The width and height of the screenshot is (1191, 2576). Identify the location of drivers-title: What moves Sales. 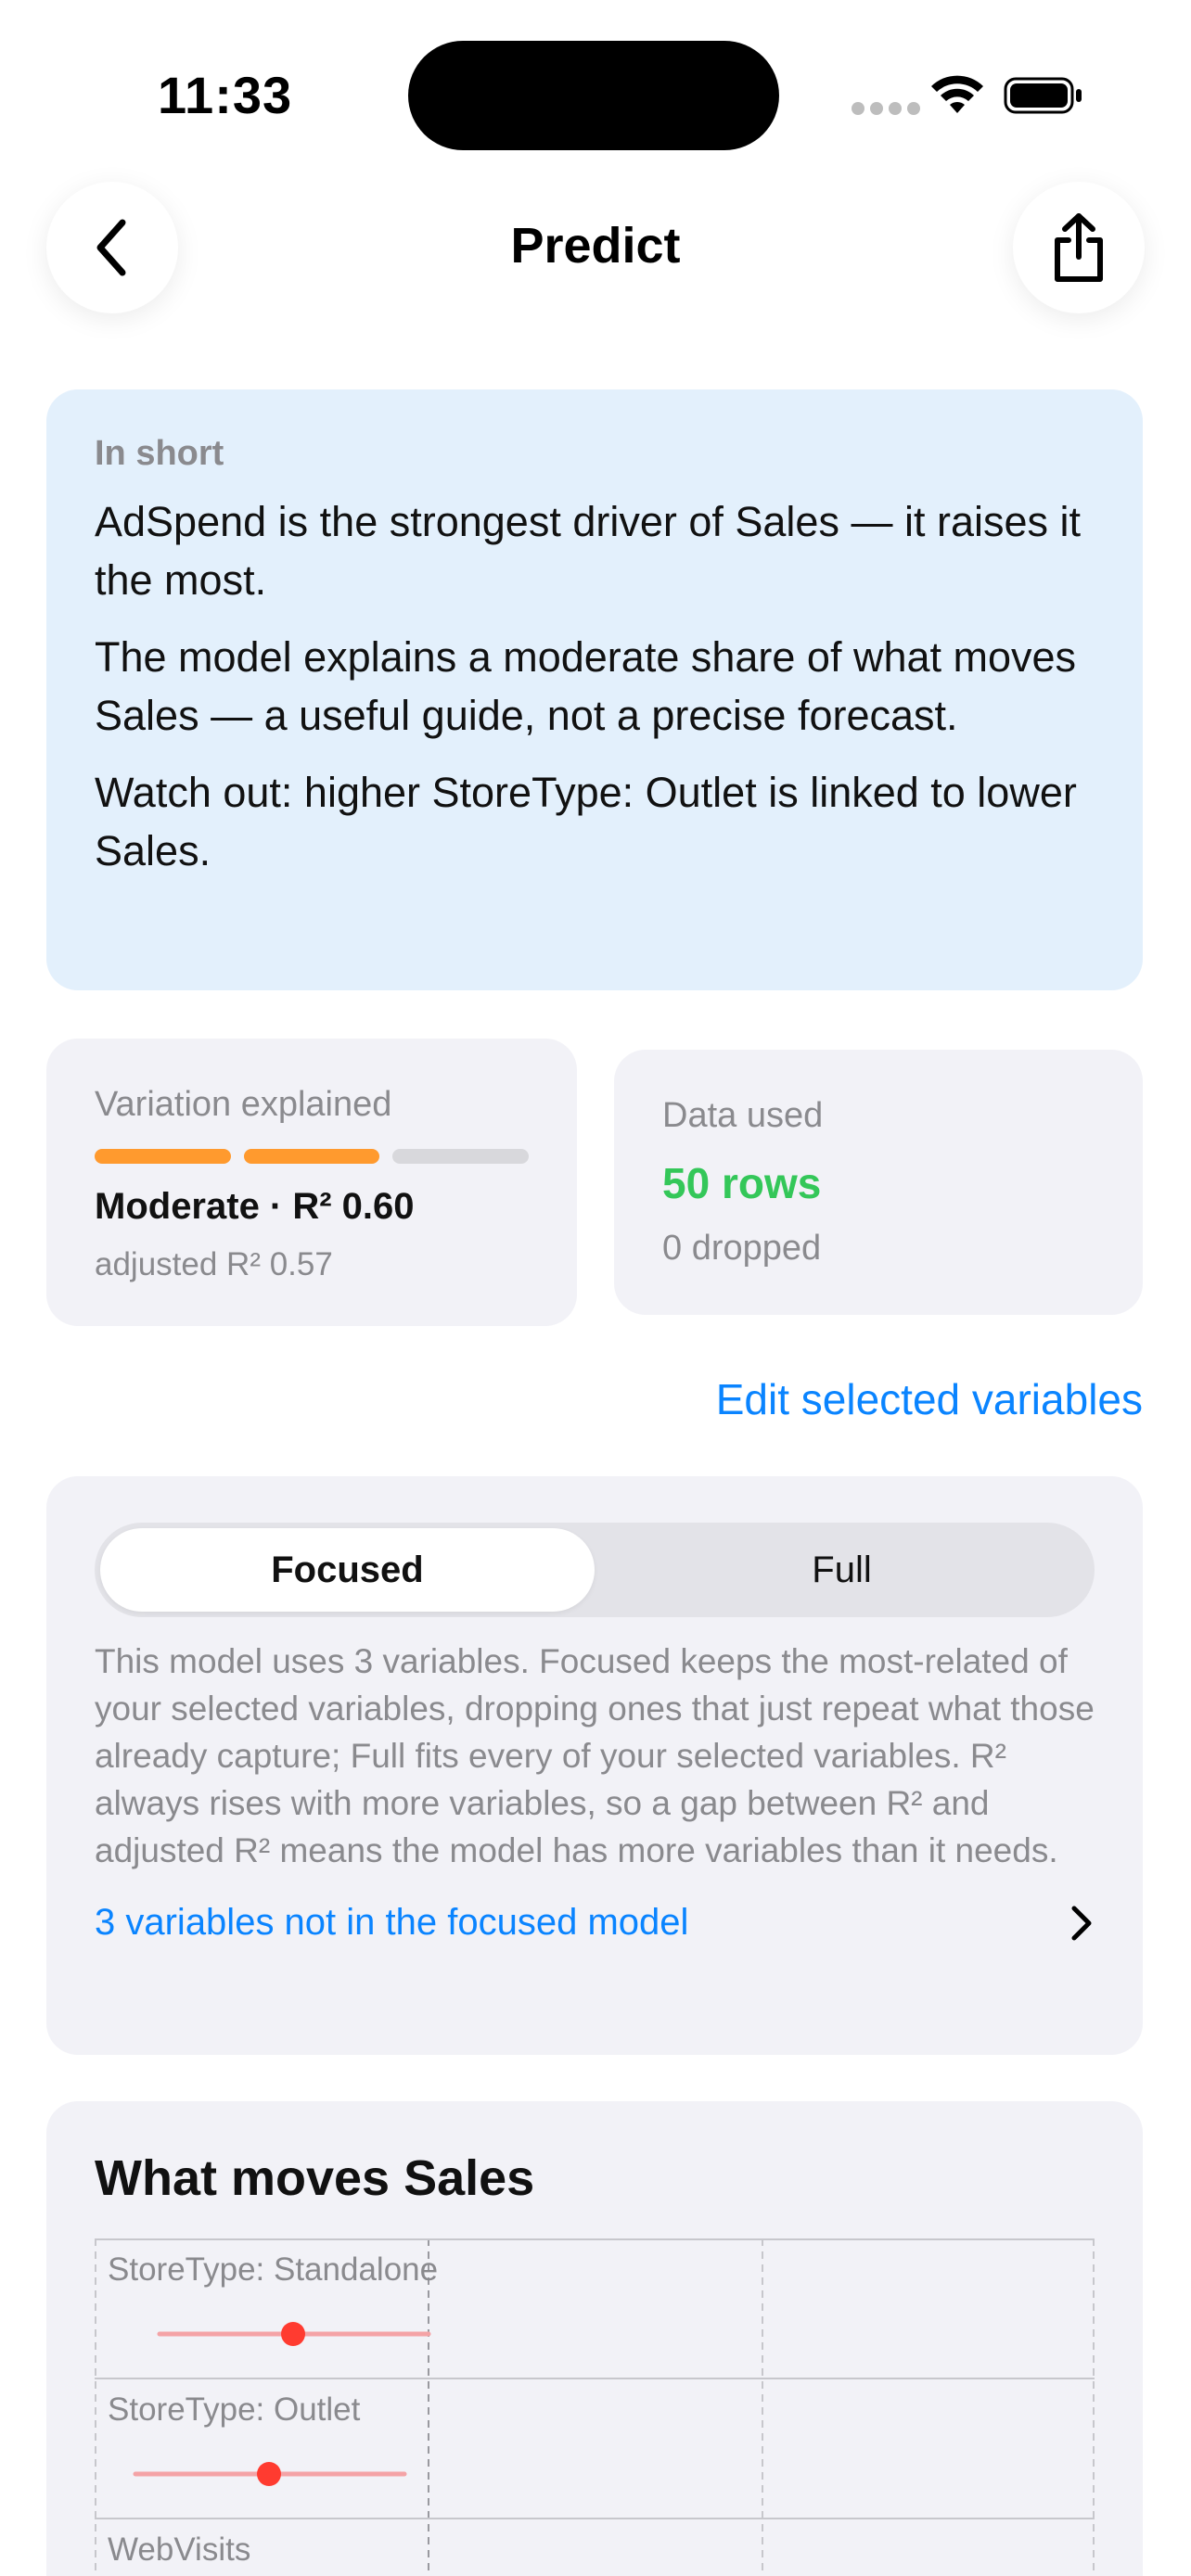
(315, 2178).